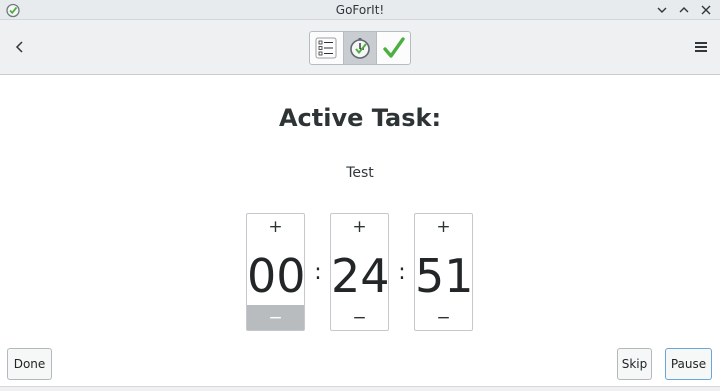  What do you see at coordinates (360, 118) in the screenshot?
I see `active-task-heading: Active Task:` at bounding box center [360, 118].